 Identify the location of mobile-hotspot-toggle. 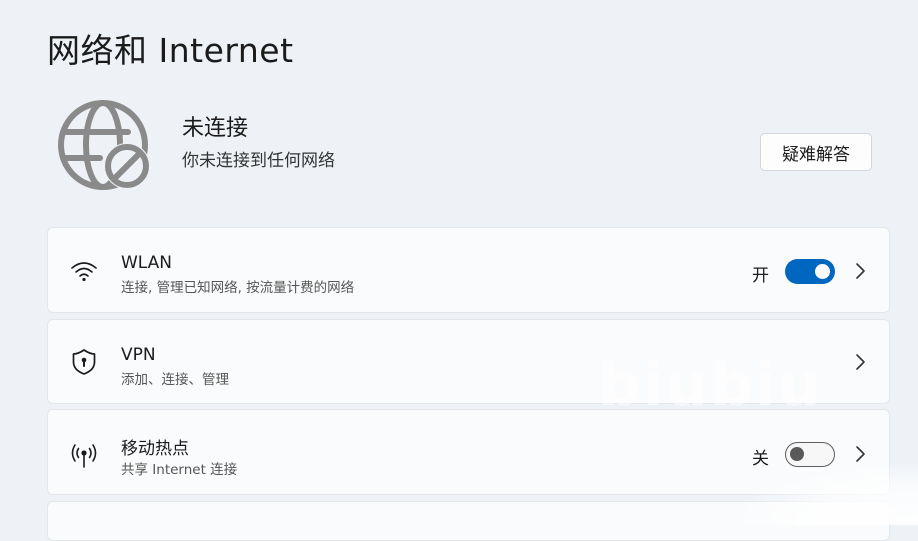
(810, 454).